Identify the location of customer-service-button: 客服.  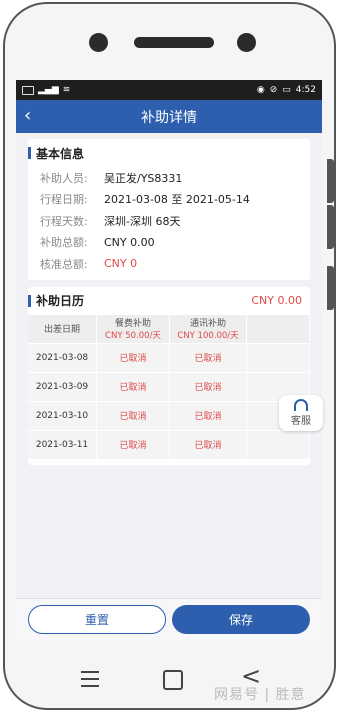
(301, 413).